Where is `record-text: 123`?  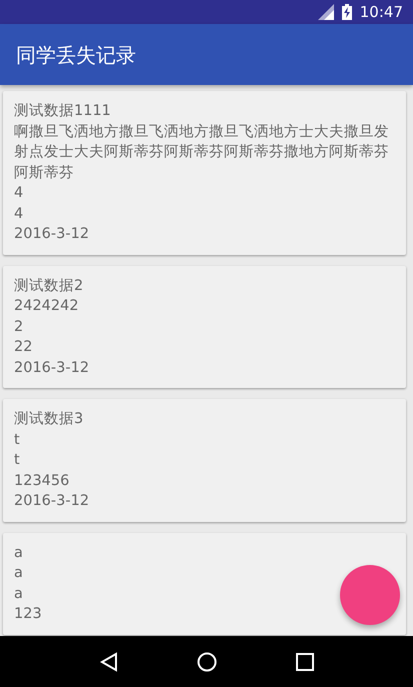 record-text: 123 is located at coordinates (28, 614).